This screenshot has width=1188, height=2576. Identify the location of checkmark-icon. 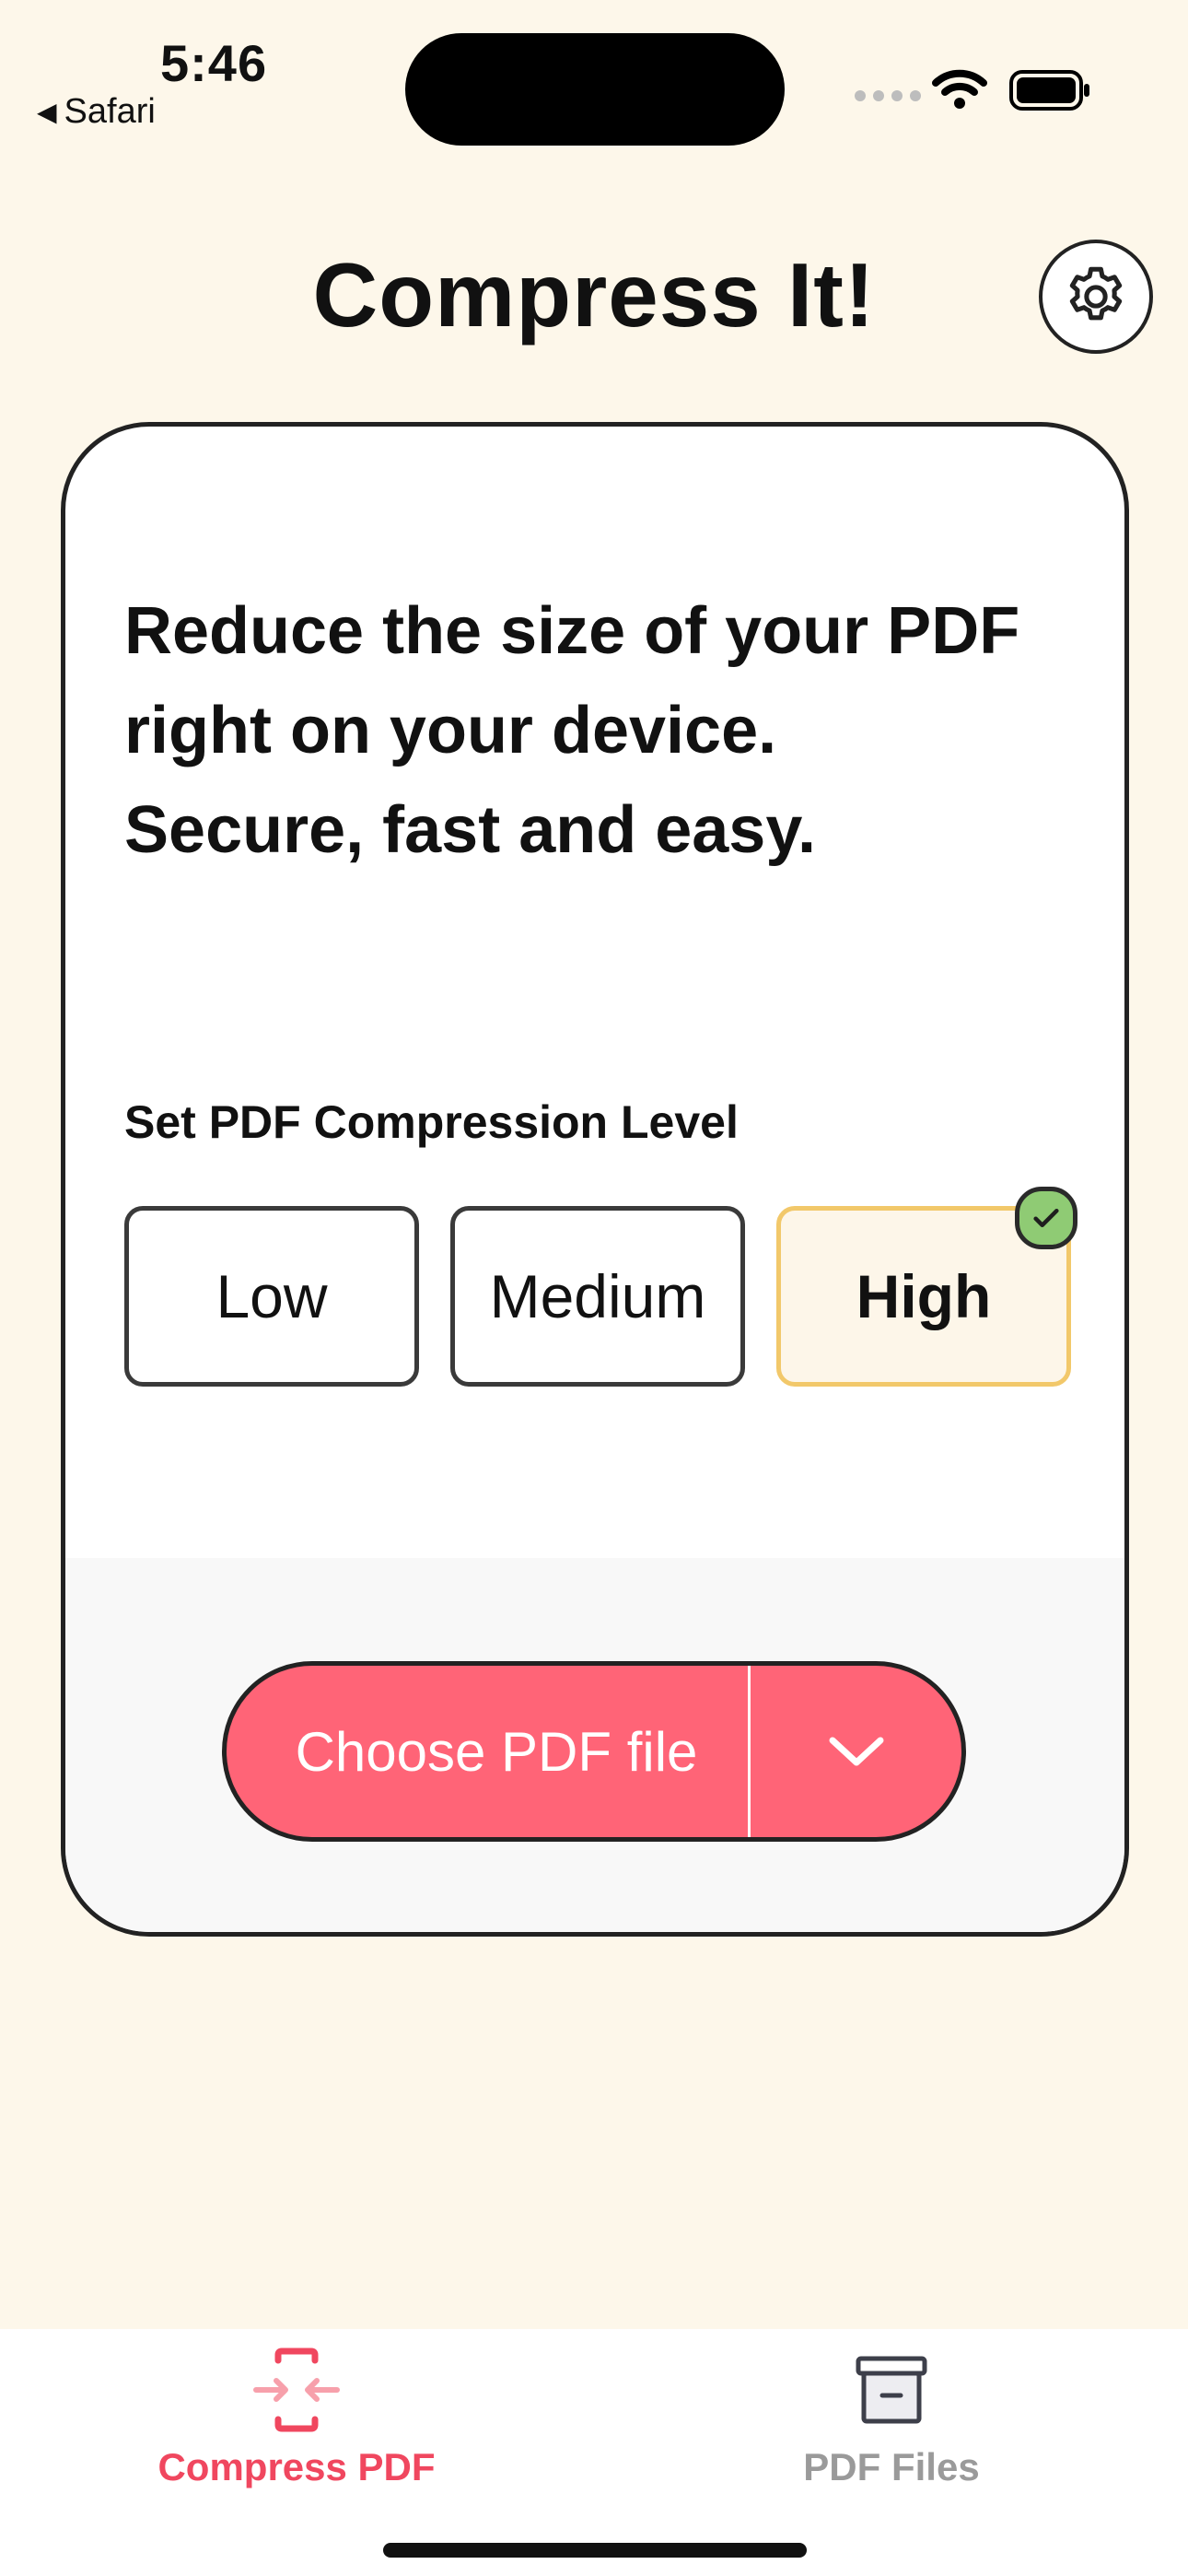
(1046, 1218).